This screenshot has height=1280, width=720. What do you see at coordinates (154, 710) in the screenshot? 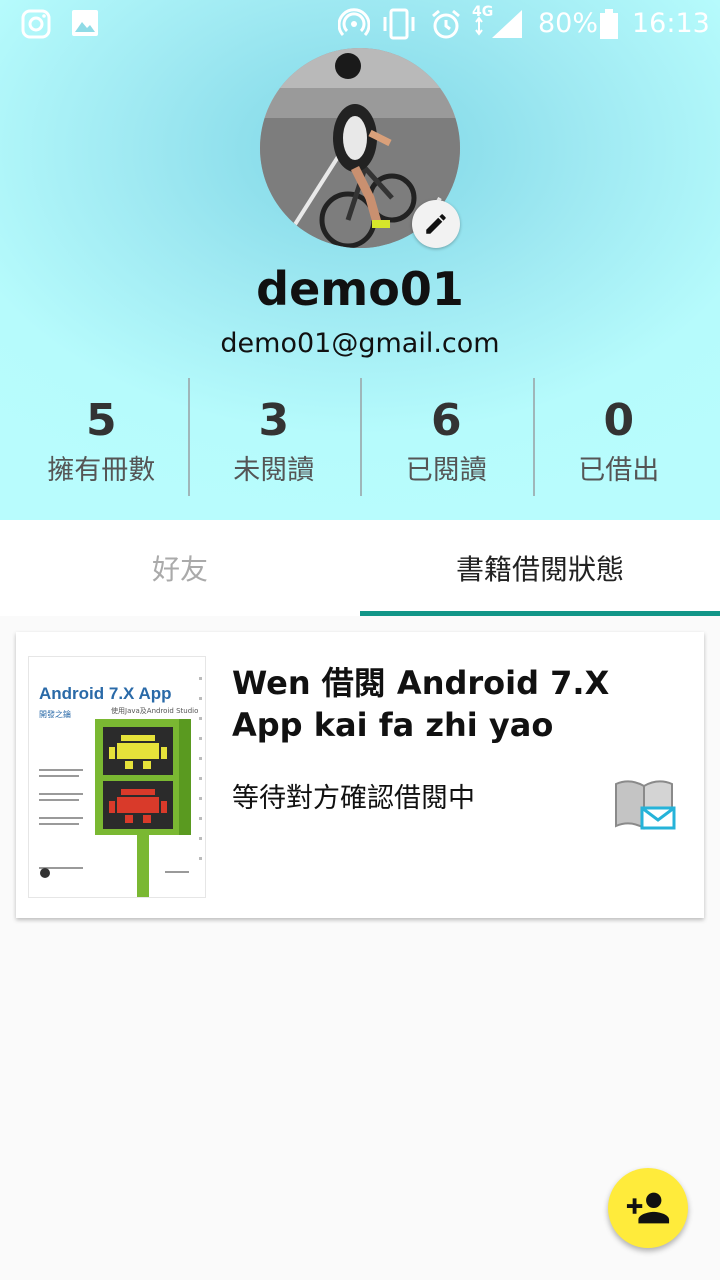
I see `cover-tagline: 使用Java及Android Studio` at bounding box center [154, 710].